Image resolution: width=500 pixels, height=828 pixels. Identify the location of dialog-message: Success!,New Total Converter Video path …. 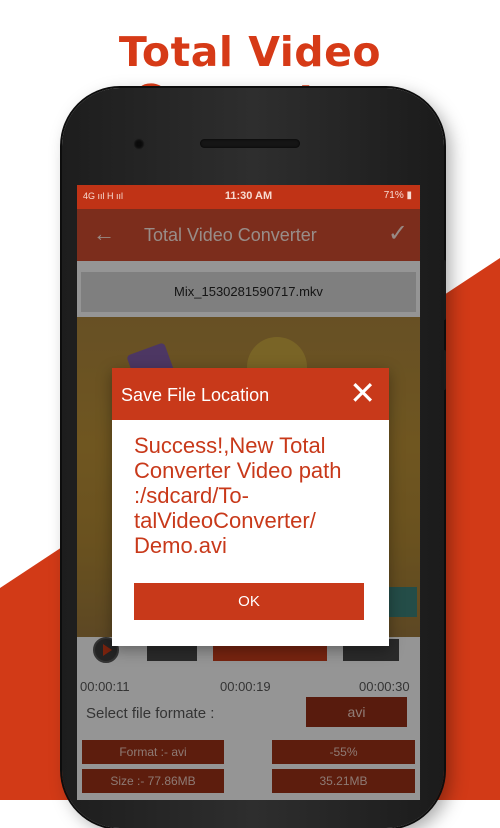
(238, 495).